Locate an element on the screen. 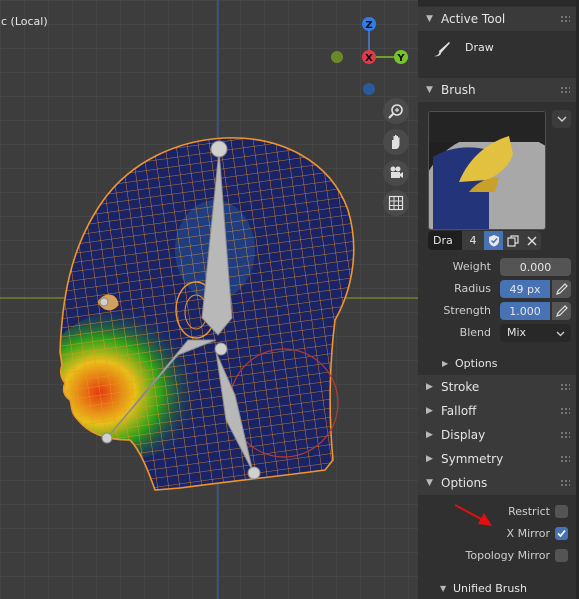 The width and height of the screenshot is (579, 599). shield-check-icon is located at coordinates (493, 241).